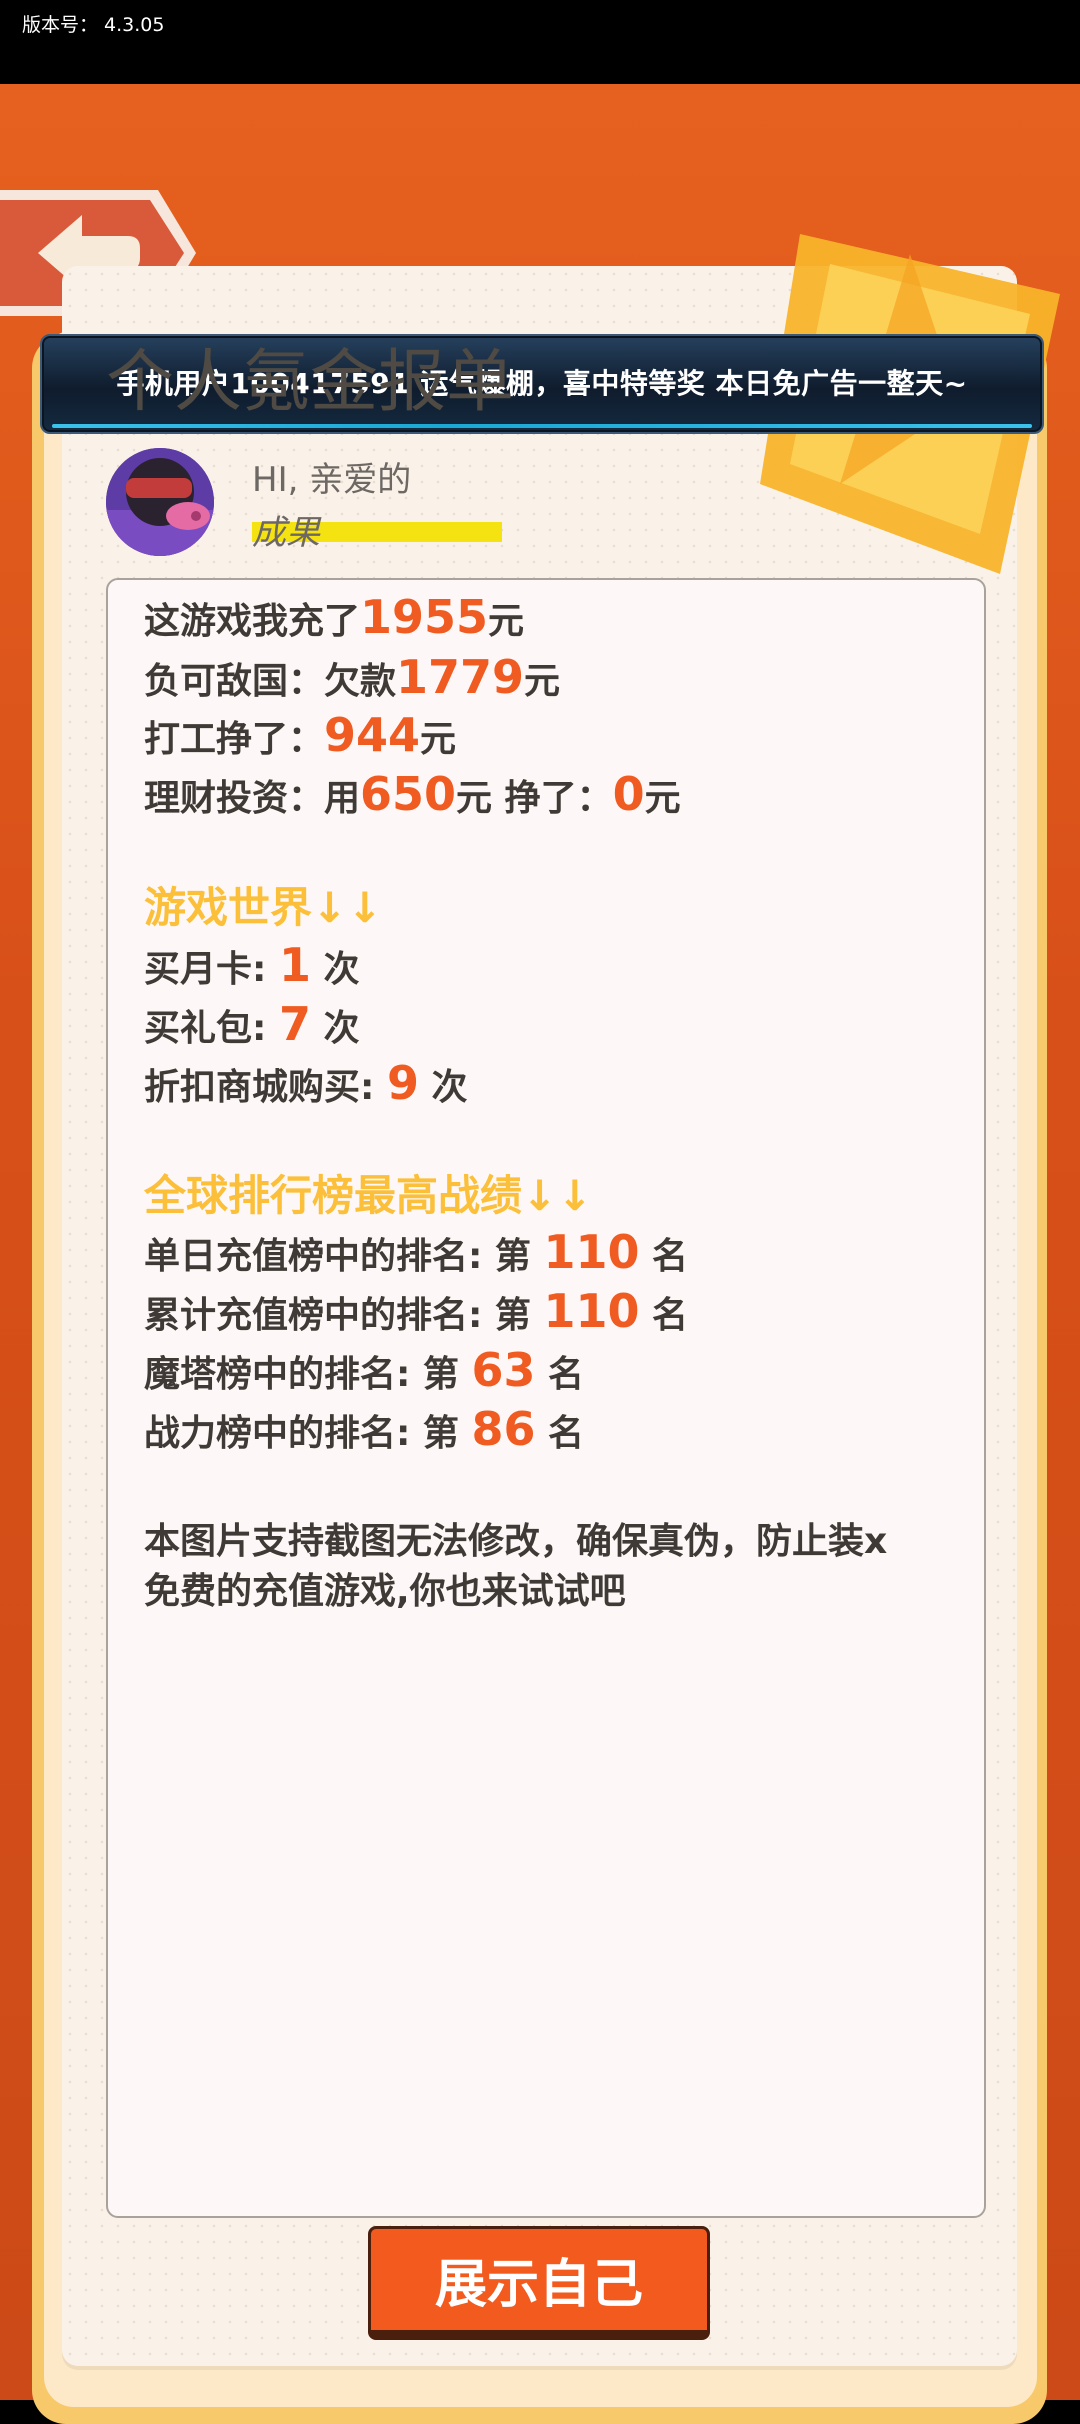 This screenshot has width=1080, height=2424. Describe the element at coordinates (402, 1083) in the screenshot. I see `item-value: 9` at that location.